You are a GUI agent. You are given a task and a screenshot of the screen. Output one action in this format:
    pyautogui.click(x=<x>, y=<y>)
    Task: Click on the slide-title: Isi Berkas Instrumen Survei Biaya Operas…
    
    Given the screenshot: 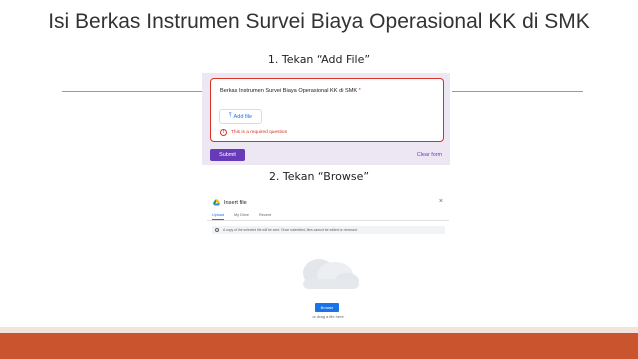 What is the action you would take?
    pyautogui.click(x=319, y=21)
    